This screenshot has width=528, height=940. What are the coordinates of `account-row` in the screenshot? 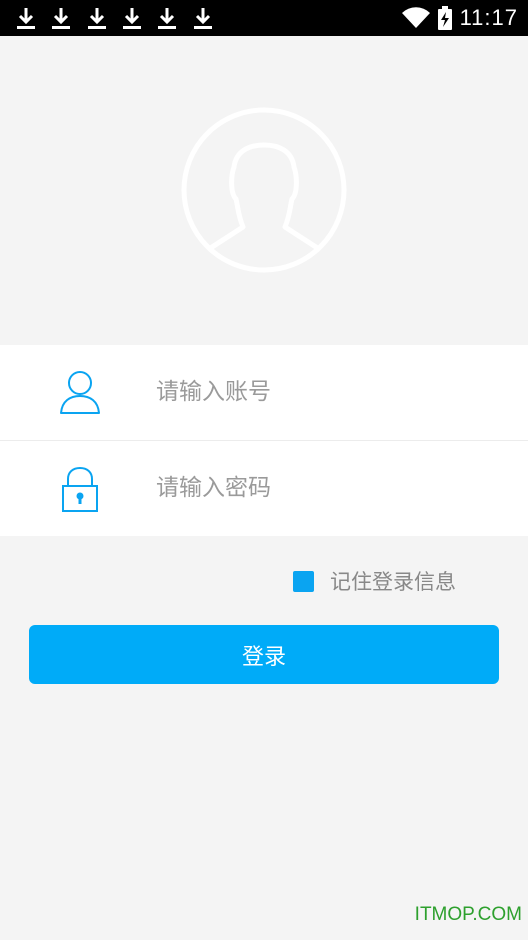 It's located at (264, 392).